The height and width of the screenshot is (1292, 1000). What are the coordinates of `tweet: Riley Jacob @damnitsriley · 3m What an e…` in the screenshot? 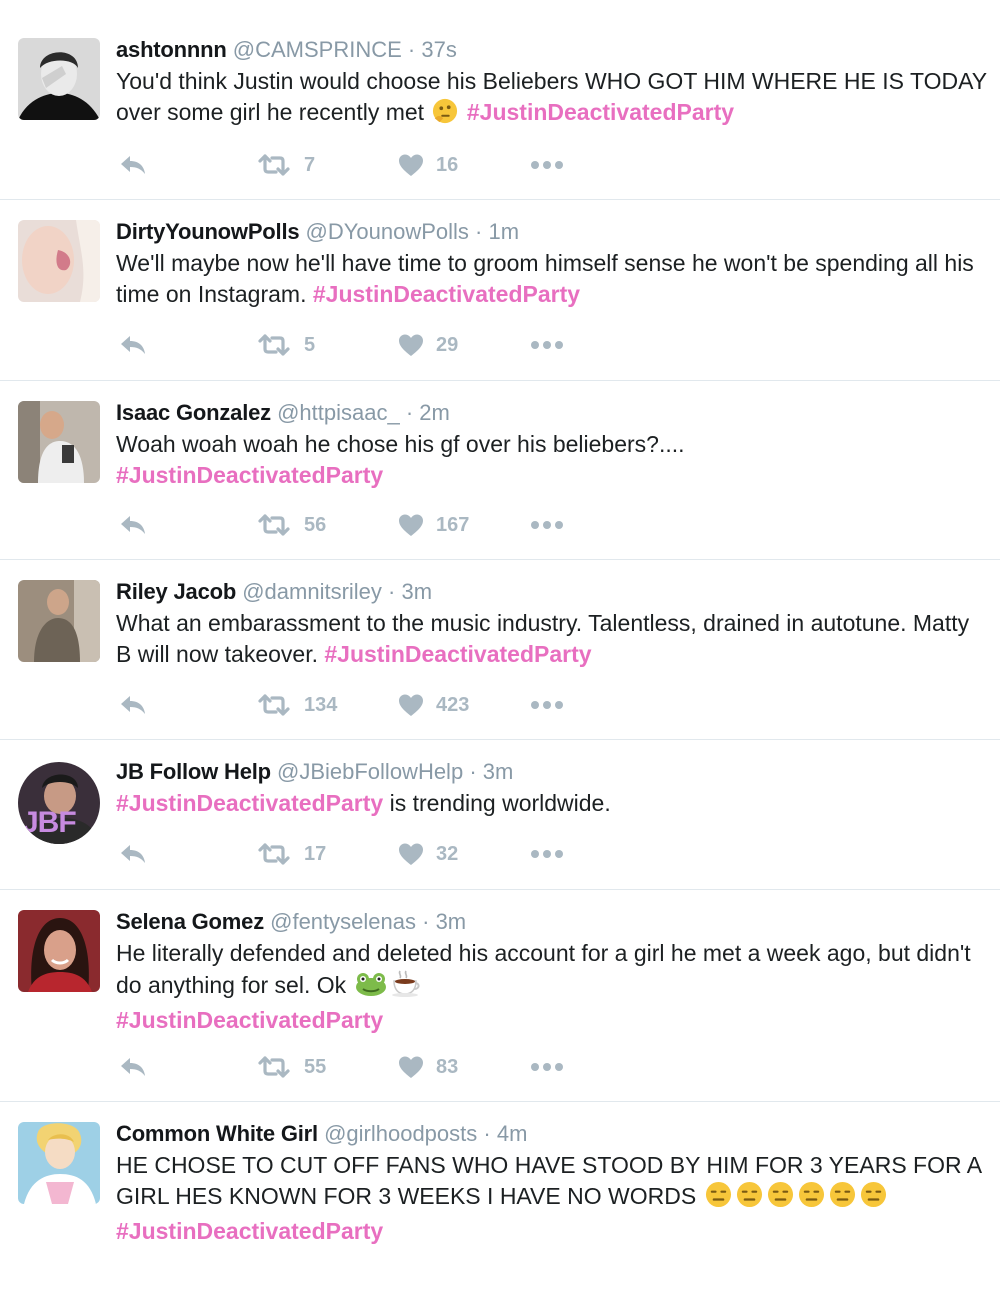 It's located at (500, 650).